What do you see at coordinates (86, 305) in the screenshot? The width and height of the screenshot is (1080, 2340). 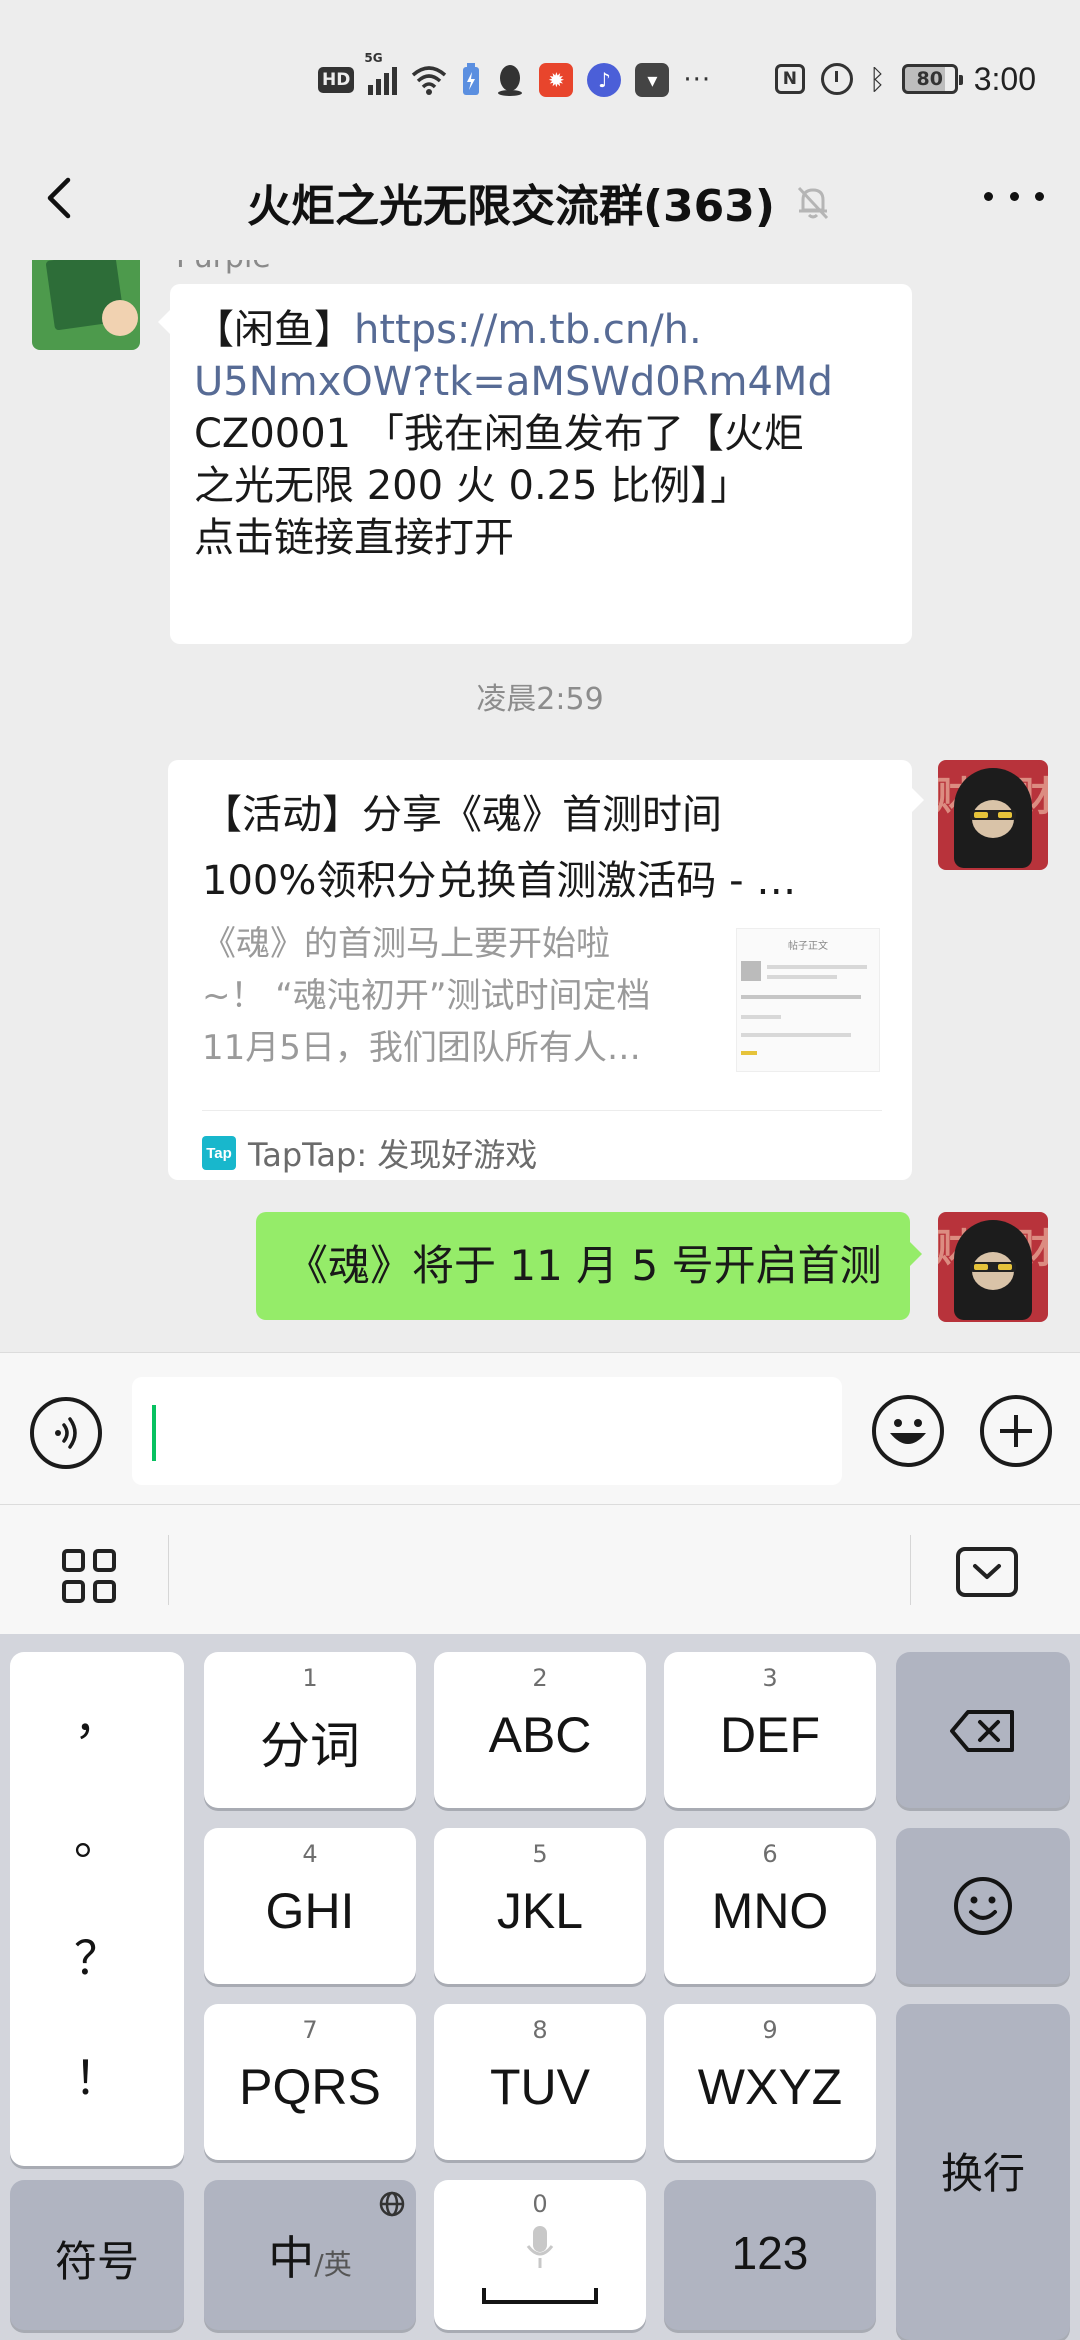 I see `avatar` at bounding box center [86, 305].